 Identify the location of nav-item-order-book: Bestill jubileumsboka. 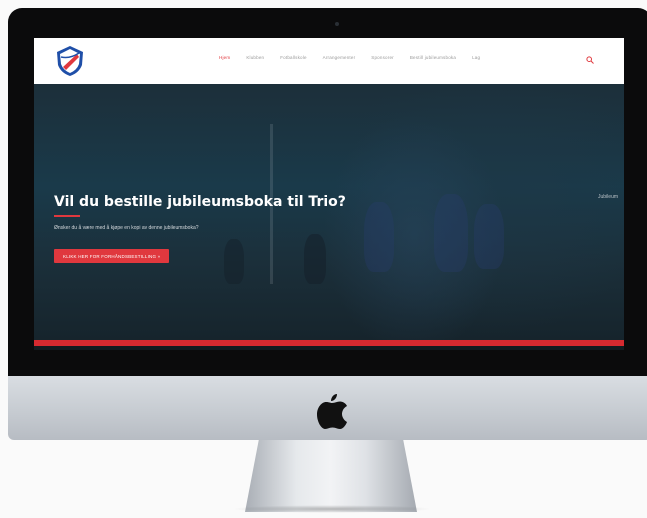
(433, 57).